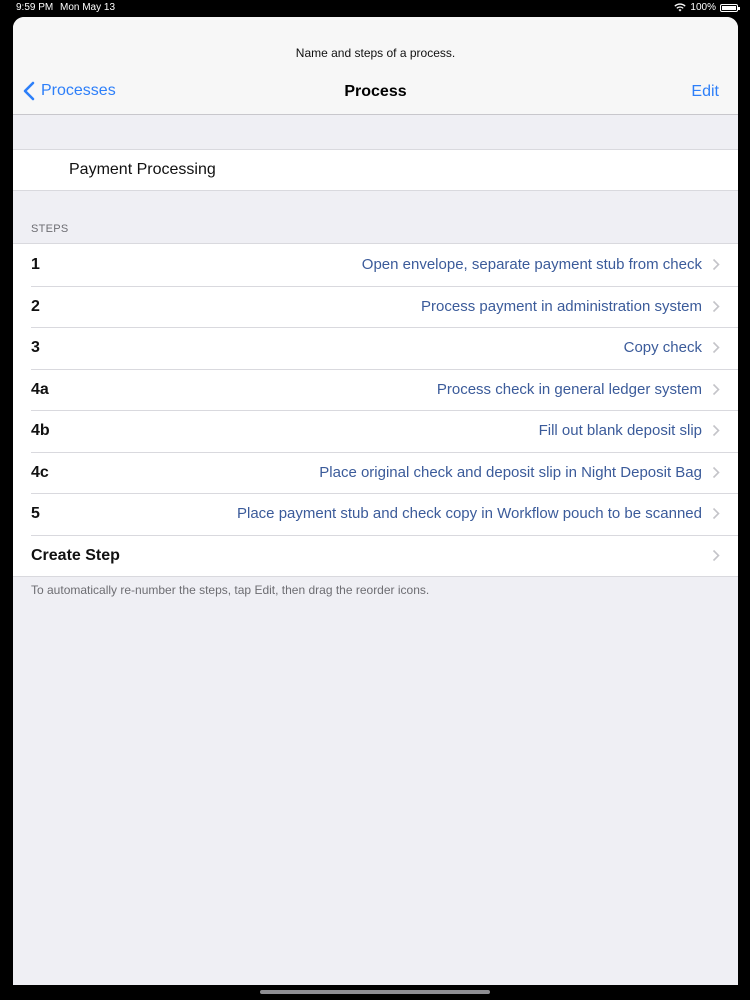  I want to click on step-number: 1, so click(35, 264).